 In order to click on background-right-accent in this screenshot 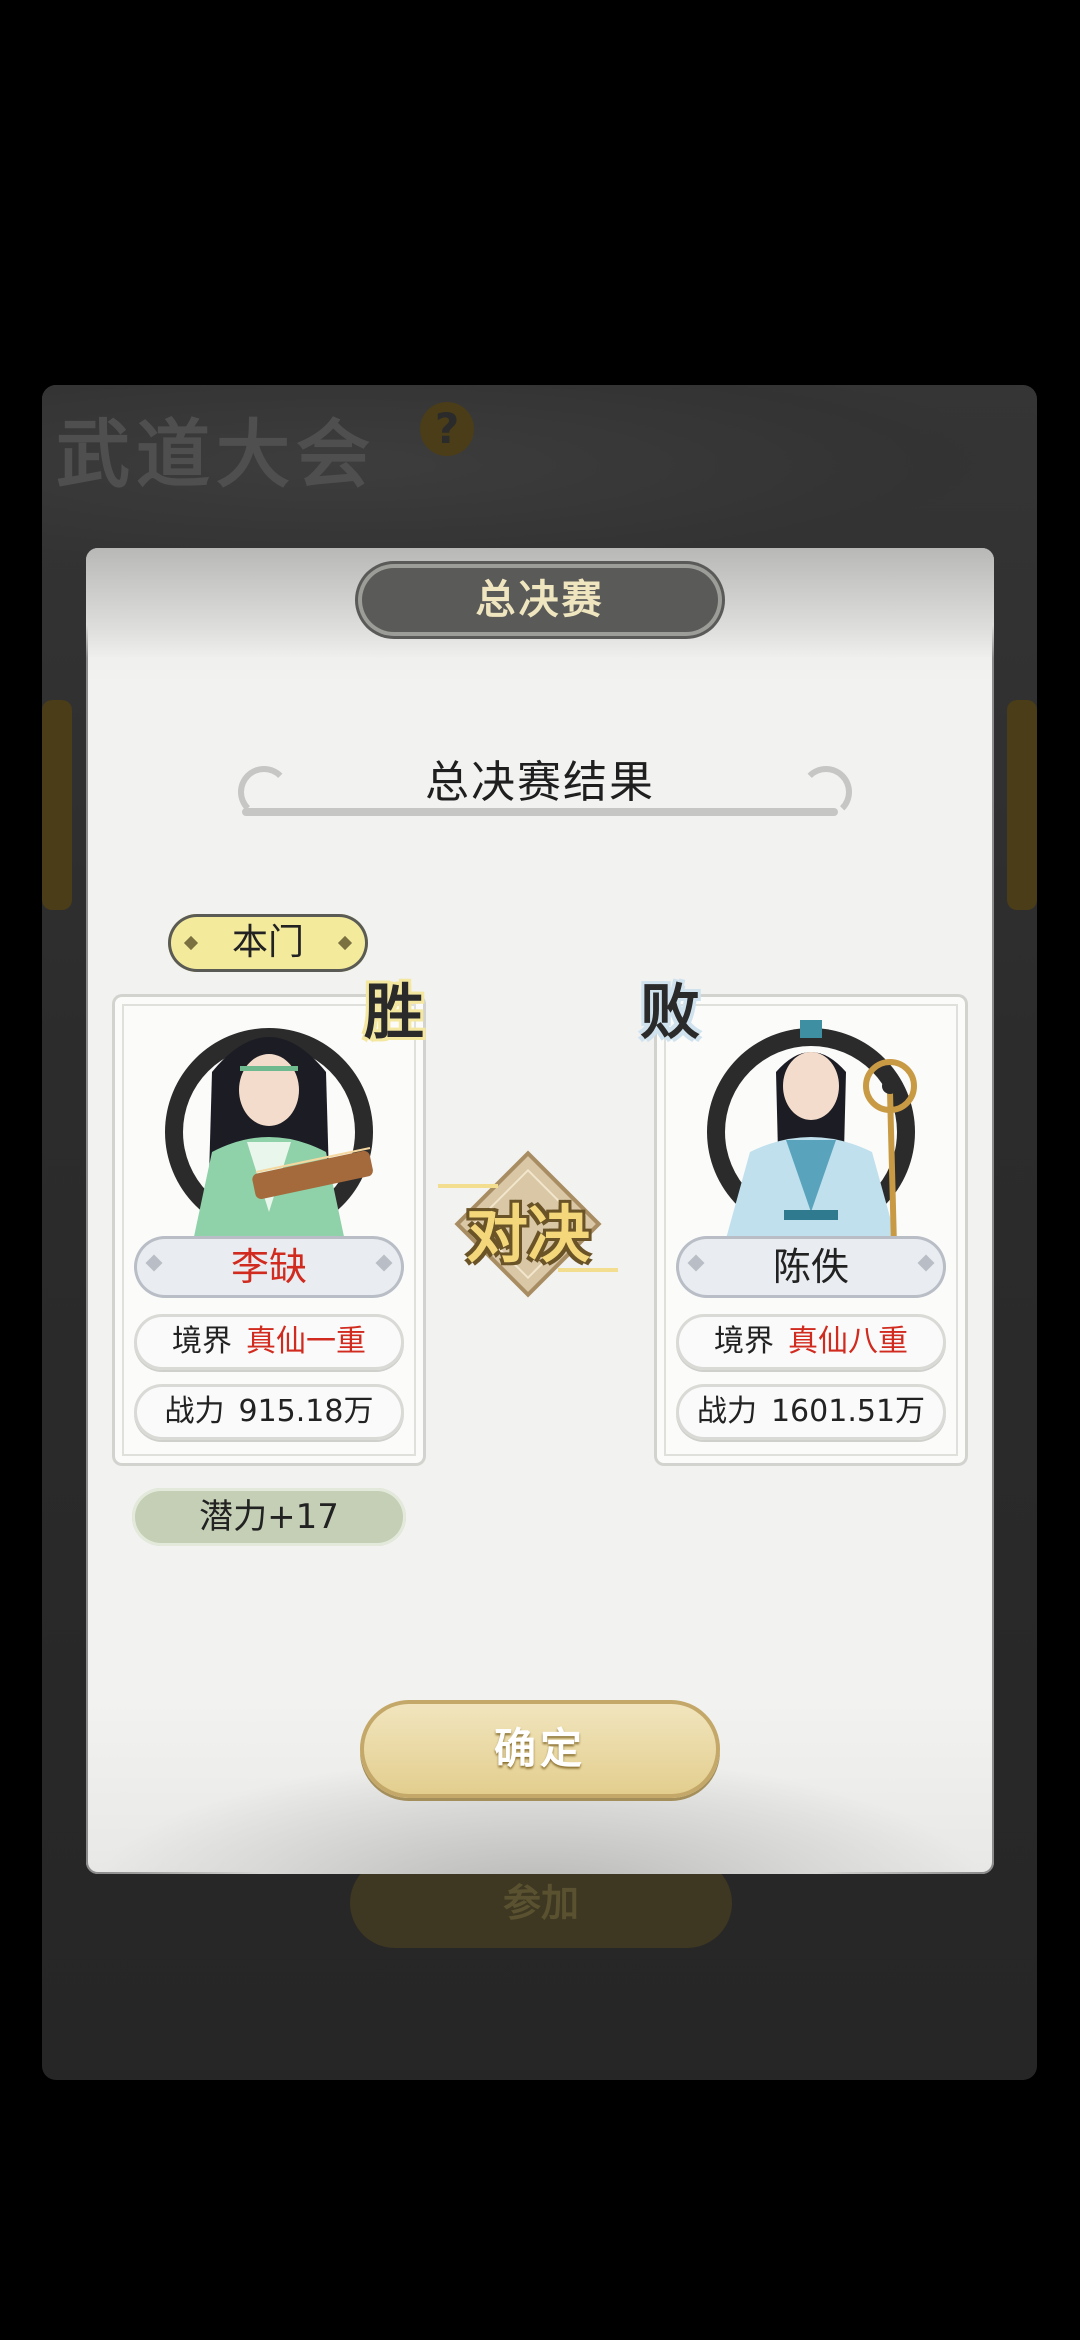, I will do `click(1022, 805)`.